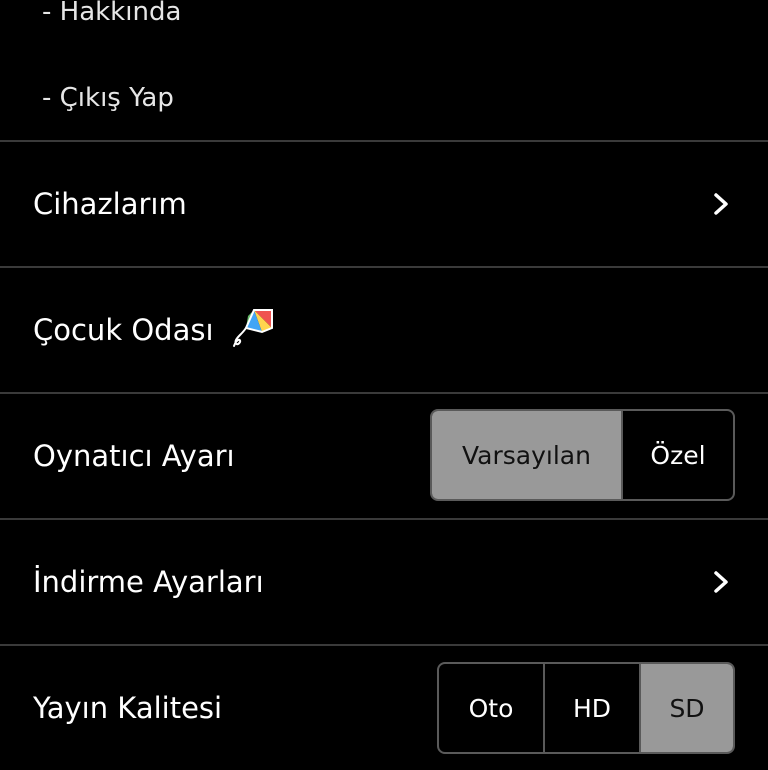 The height and width of the screenshot is (770, 768). What do you see at coordinates (148, 582) in the screenshot?
I see `row-label: İndirme Ayarları` at bounding box center [148, 582].